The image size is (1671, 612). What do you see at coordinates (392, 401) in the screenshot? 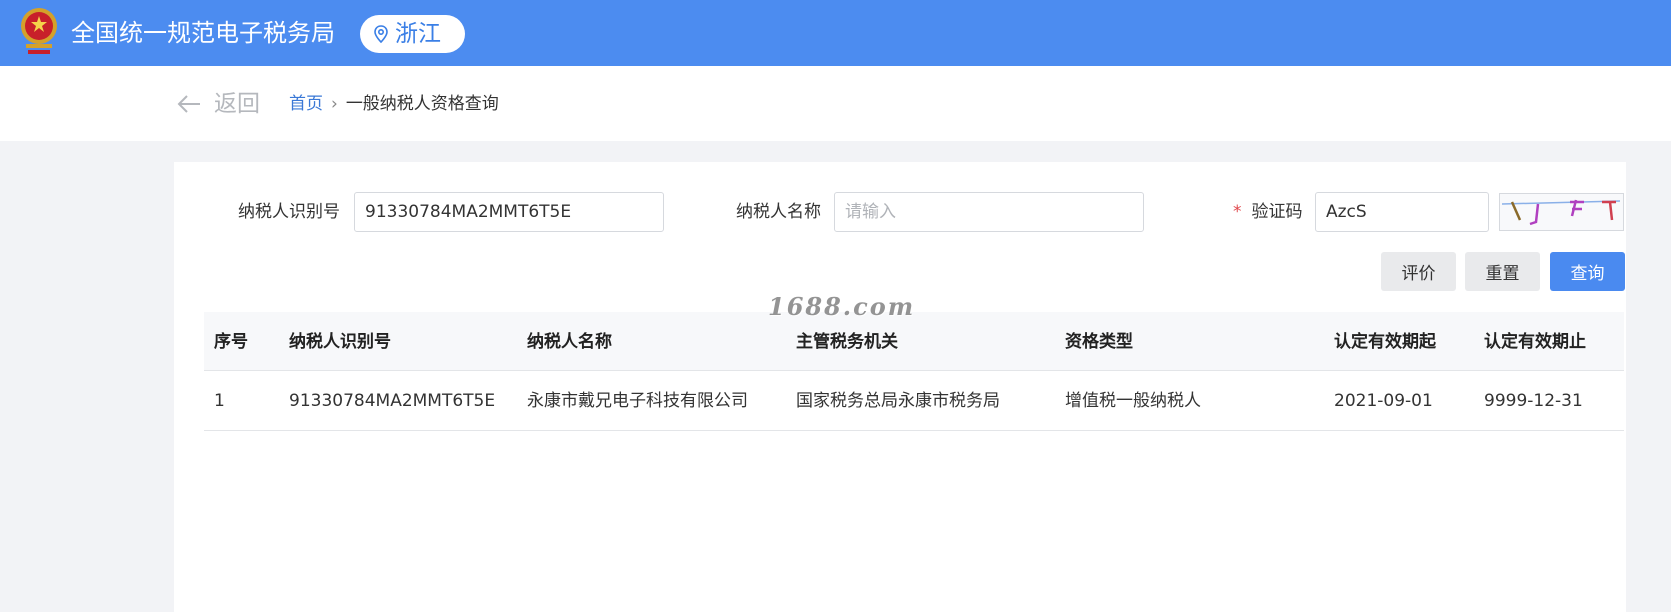
I see `cell-taxpayer-id: 91330784MA2MMT6T5E` at bounding box center [392, 401].